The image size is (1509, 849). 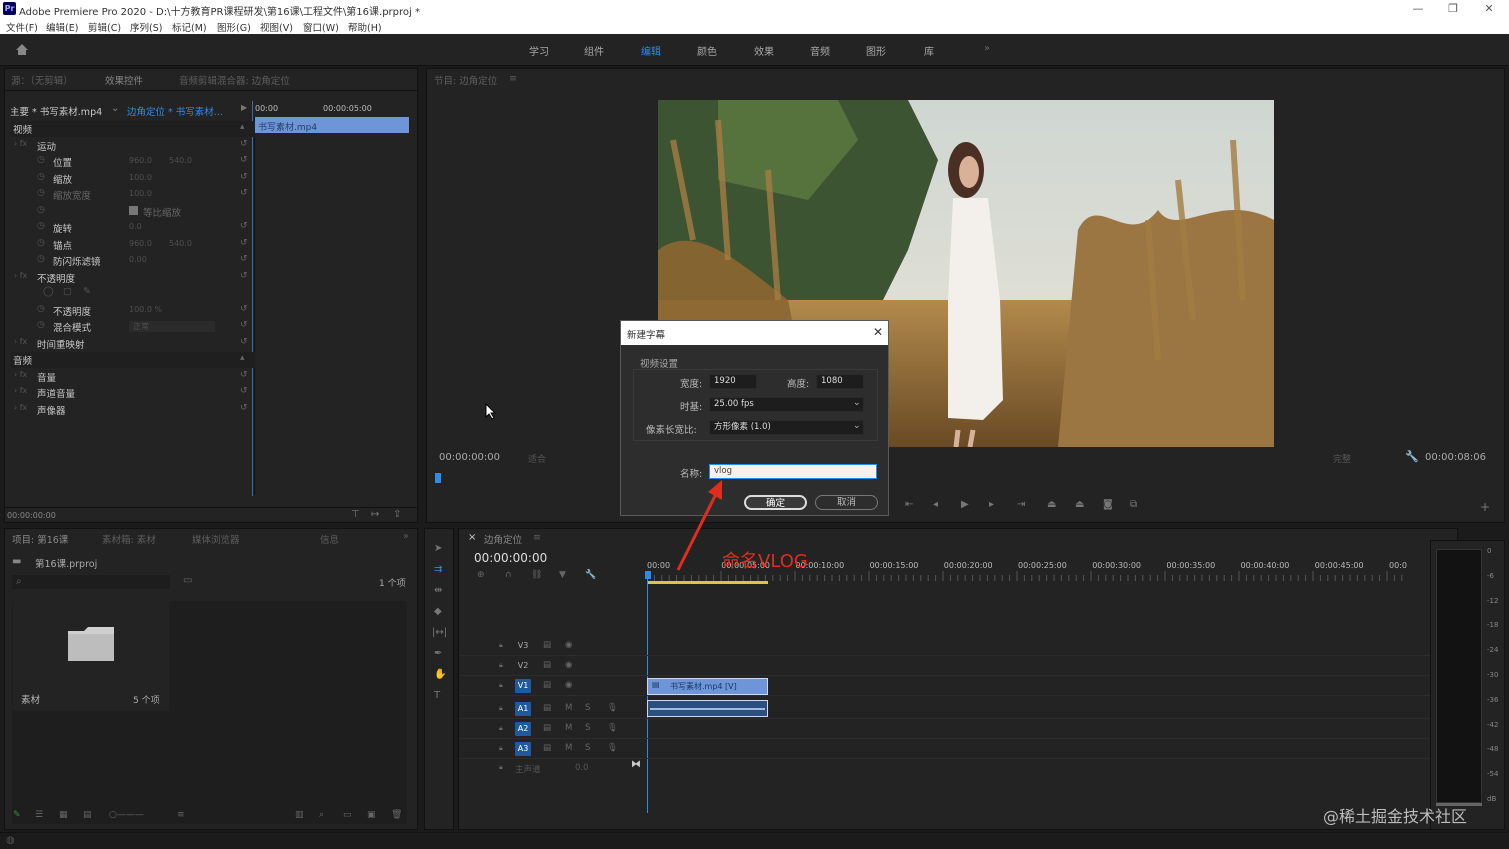 What do you see at coordinates (146, 27) in the screenshot?
I see `menu-sequence: 序列(S)` at bounding box center [146, 27].